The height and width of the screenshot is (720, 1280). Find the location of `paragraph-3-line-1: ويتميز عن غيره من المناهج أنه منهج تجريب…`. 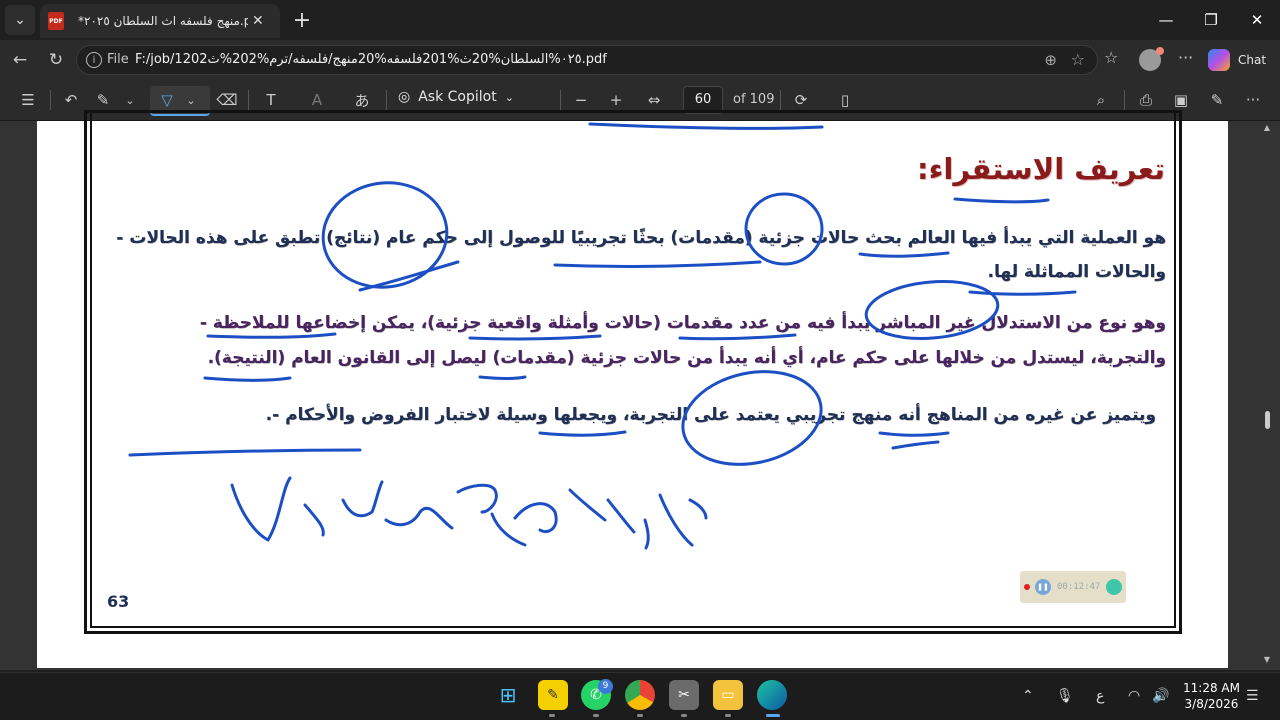

paragraph-3-line-1: ويتميز عن غيره من المناهج أنه منهج تجريب… is located at coordinates (710, 415).